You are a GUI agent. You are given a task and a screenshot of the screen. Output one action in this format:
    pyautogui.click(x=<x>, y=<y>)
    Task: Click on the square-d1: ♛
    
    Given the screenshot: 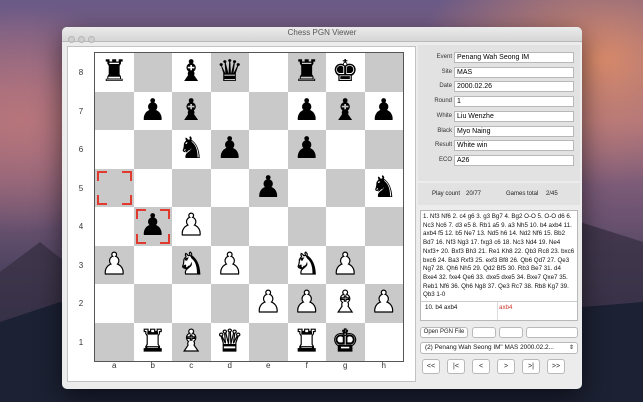 What is the action you would take?
    pyautogui.click(x=229, y=341)
    